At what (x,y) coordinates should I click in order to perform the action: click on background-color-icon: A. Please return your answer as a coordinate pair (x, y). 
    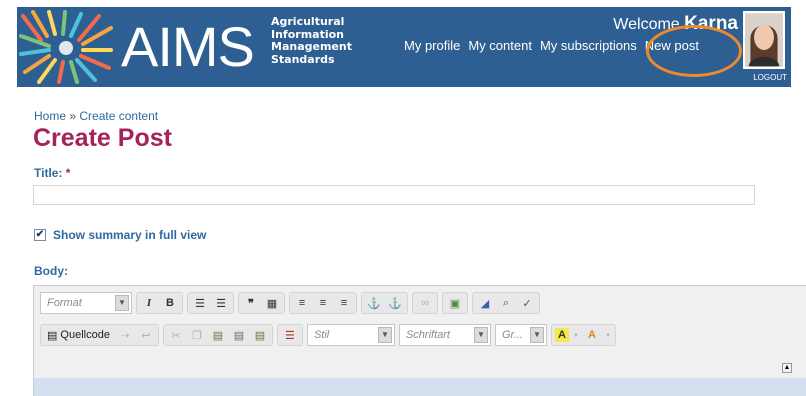
    Looking at the image, I should click on (592, 335).